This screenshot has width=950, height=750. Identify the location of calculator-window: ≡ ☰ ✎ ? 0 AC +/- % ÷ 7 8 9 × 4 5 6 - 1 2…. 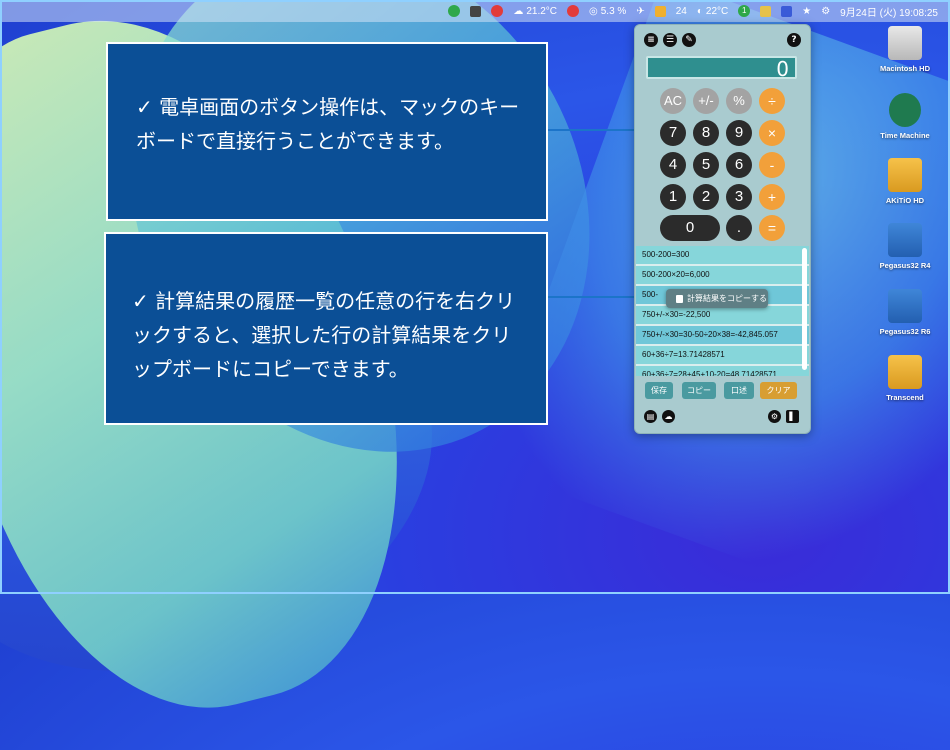
(722, 229).